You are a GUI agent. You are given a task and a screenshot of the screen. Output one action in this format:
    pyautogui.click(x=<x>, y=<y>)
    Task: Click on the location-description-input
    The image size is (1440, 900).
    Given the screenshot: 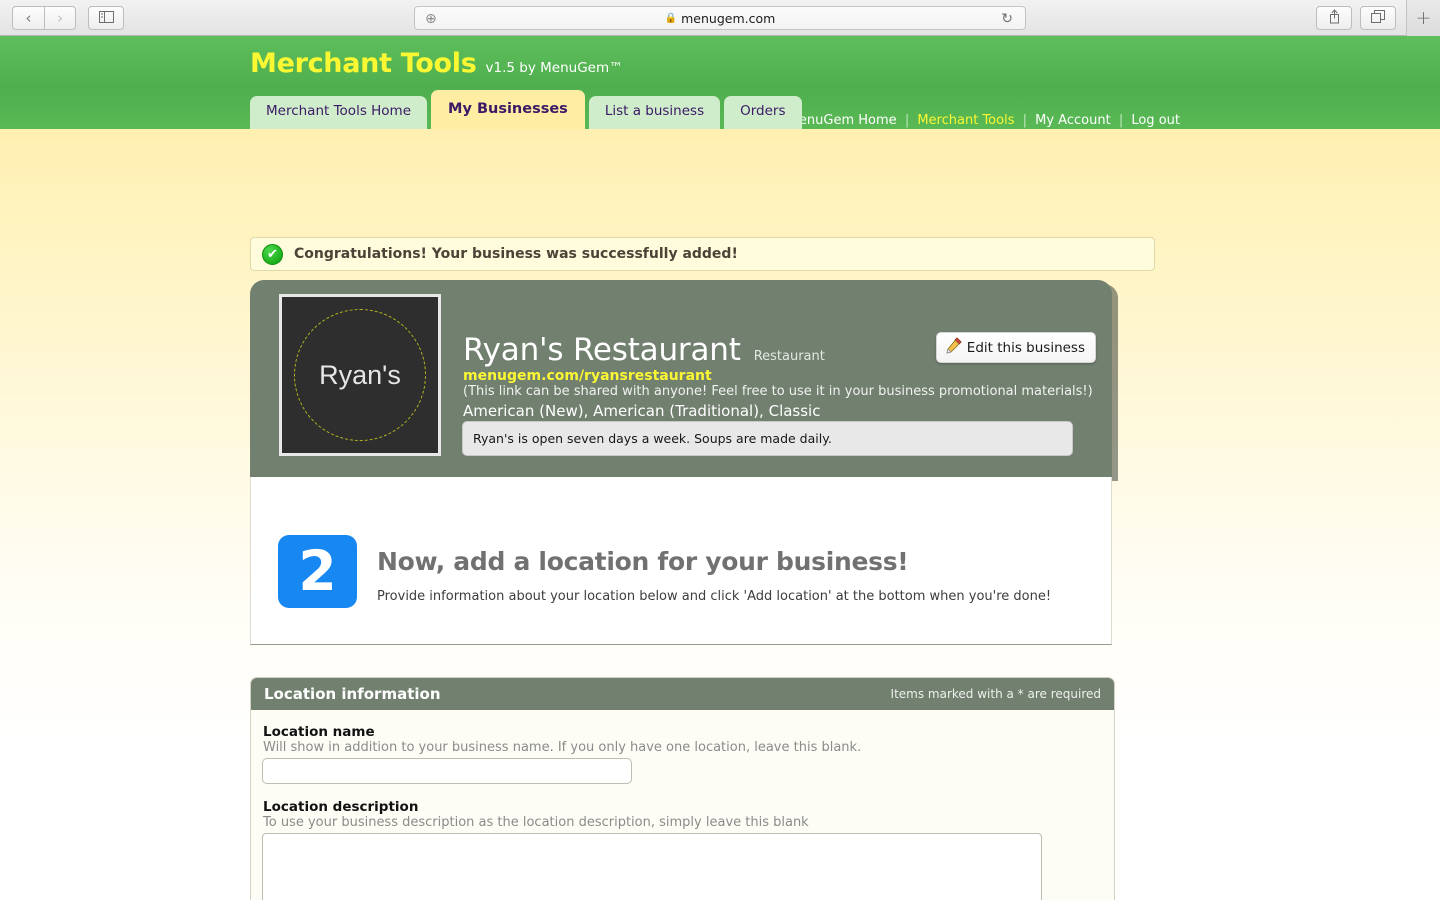 What is the action you would take?
    pyautogui.click(x=652, y=866)
    